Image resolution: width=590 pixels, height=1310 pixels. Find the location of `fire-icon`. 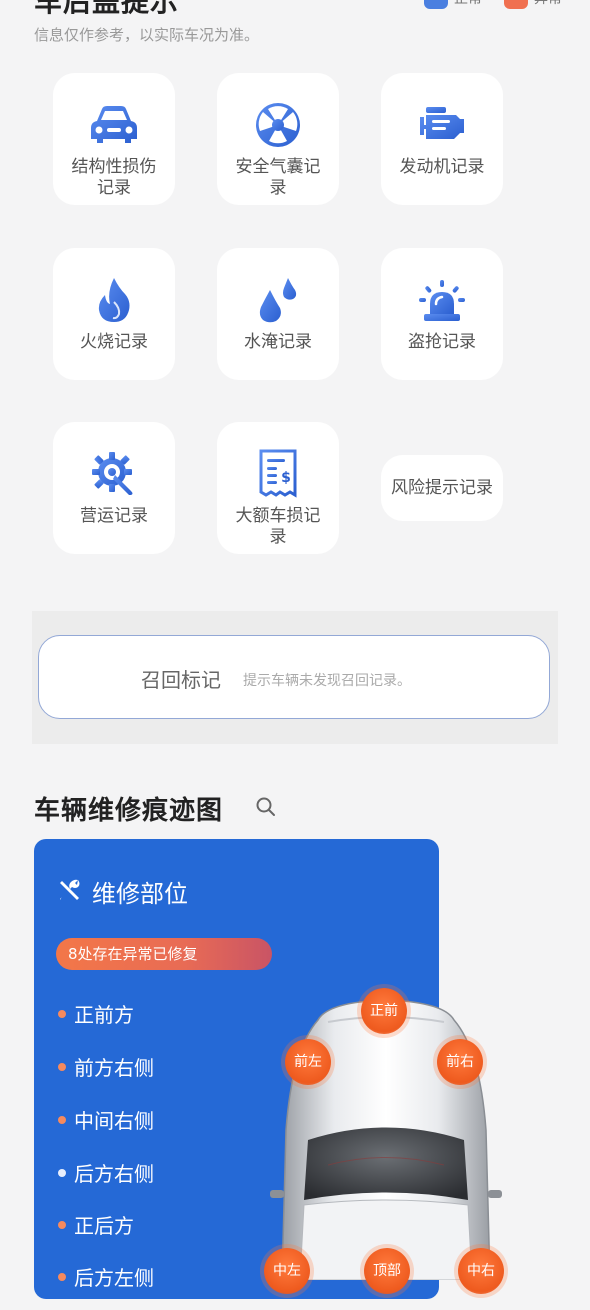

fire-icon is located at coordinates (114, 300).